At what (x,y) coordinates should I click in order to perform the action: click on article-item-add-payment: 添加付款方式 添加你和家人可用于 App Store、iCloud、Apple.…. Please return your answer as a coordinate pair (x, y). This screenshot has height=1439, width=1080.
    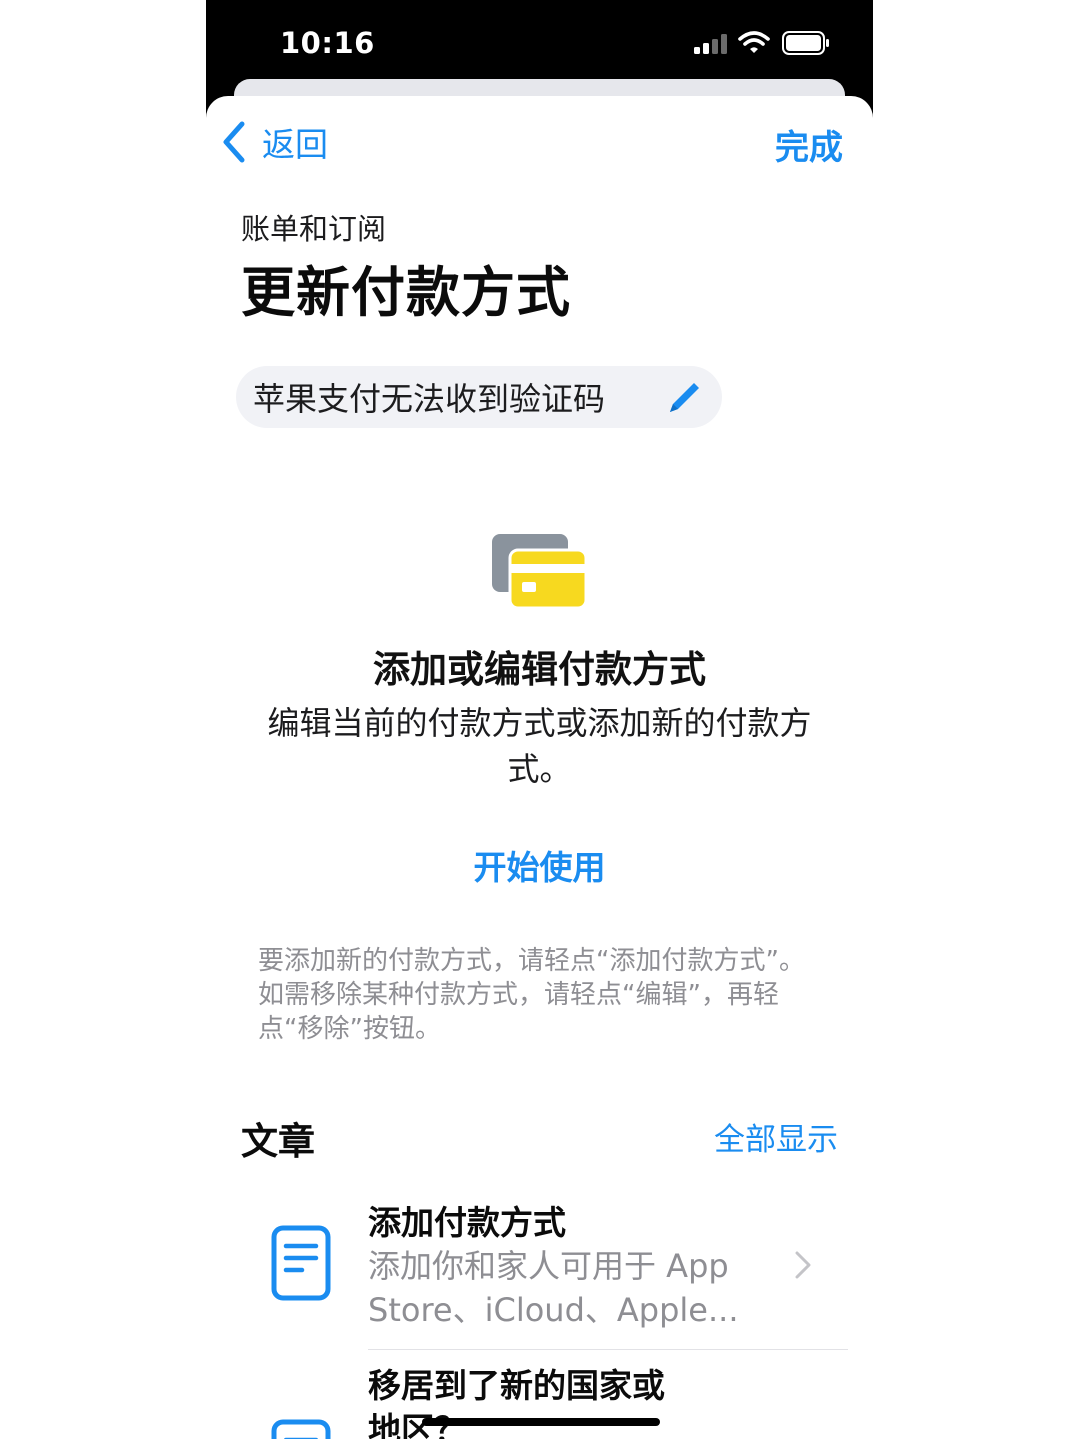
    Looking at the image, I should click on (546, 1271).